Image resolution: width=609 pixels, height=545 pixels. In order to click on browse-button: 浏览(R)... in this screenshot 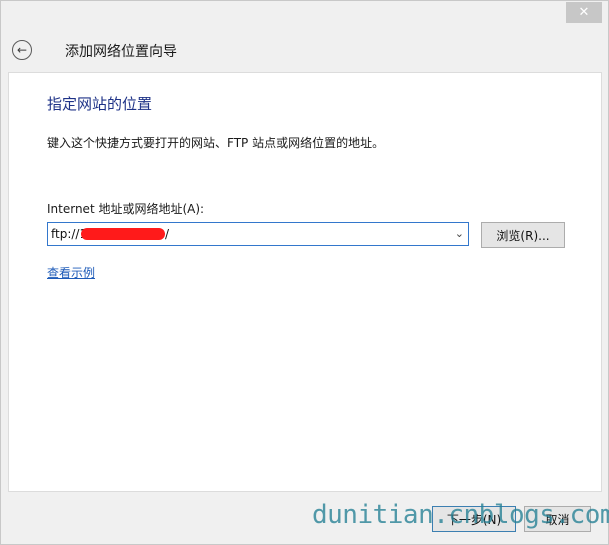, I will do `click(523, 235)`.